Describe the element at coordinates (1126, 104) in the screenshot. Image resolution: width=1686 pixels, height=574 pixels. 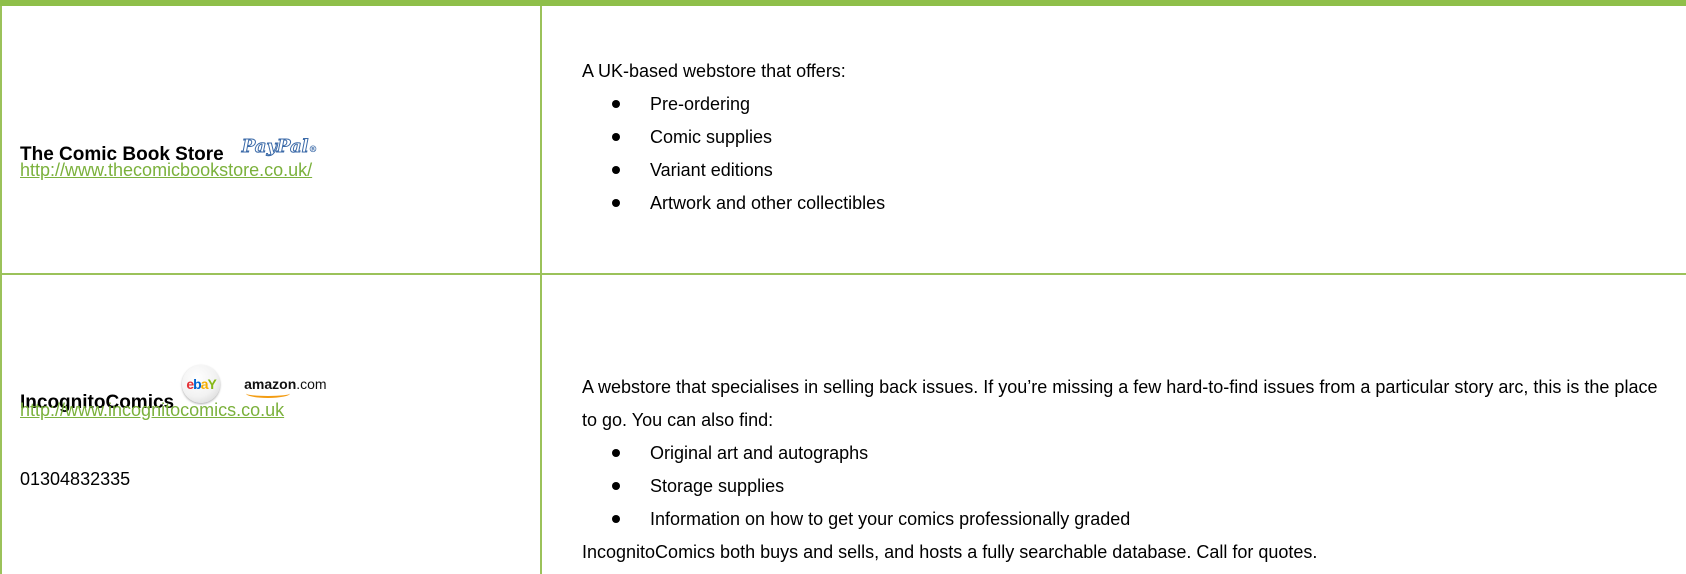
I see `list-item: Pre-ordering` at that location.